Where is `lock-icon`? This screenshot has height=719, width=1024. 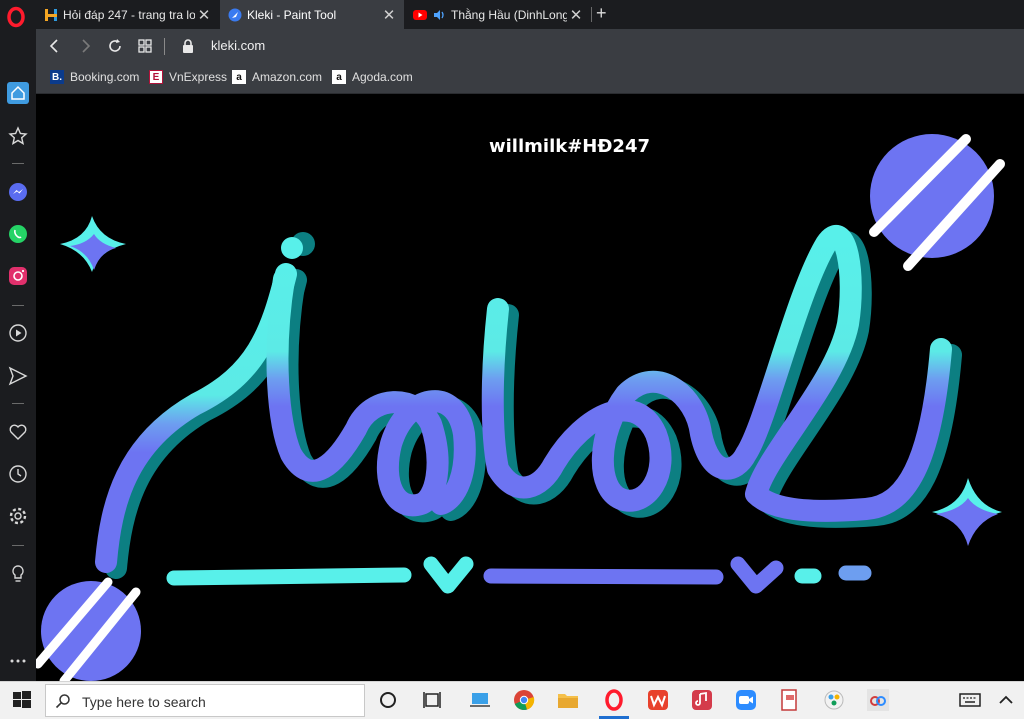 lock-icon is located at coordinates (188, 46).